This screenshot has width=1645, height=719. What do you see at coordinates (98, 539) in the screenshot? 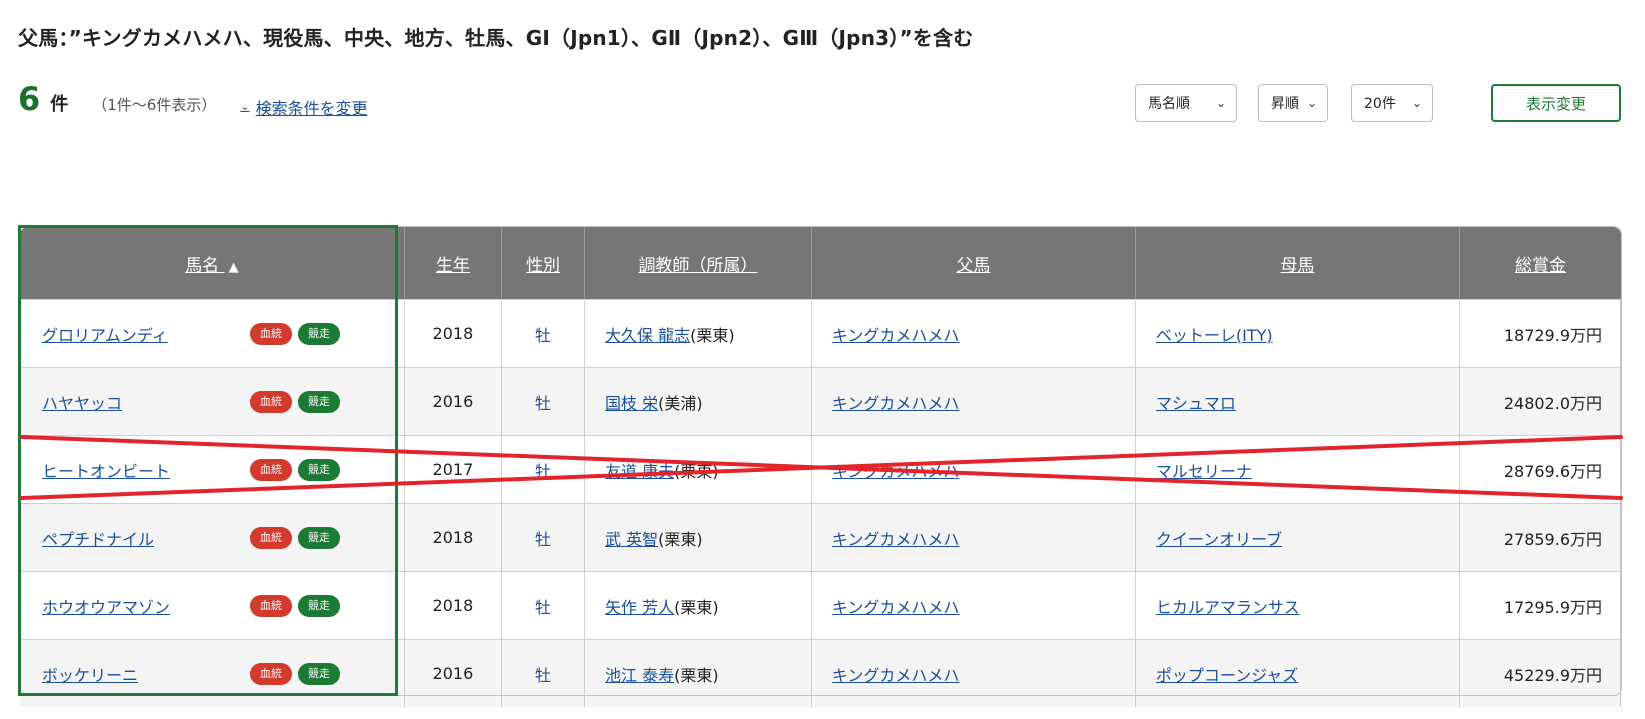
I see `horse-name-link: ペプチドナイル` at bounding box center [98, 539].